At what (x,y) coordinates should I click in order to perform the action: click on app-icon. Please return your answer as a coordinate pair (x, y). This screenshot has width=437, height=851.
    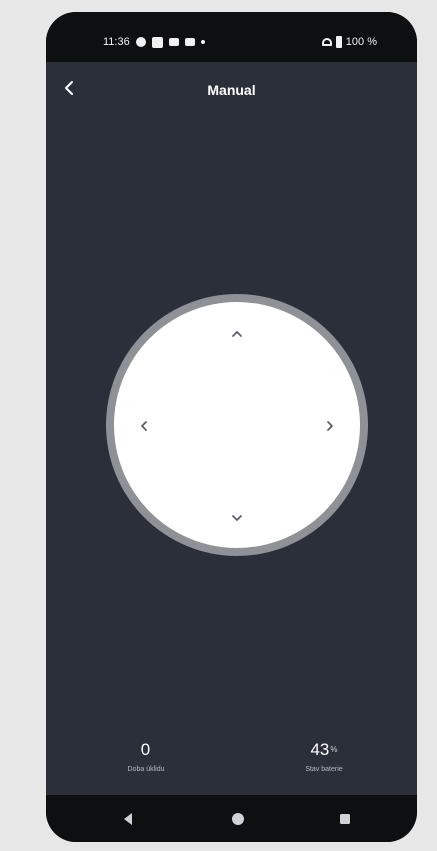
    Looking at the image, I should click on (157, 42).